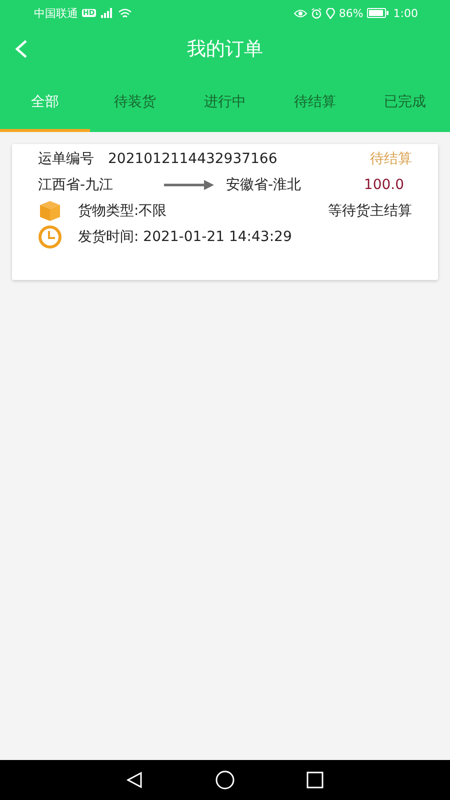 The width and height of the screenshot is (450, 800). What do you see at coordinates (315, 780) in the screenshot?
I see `recents-nav-icon` at bounding box center [315, 780].